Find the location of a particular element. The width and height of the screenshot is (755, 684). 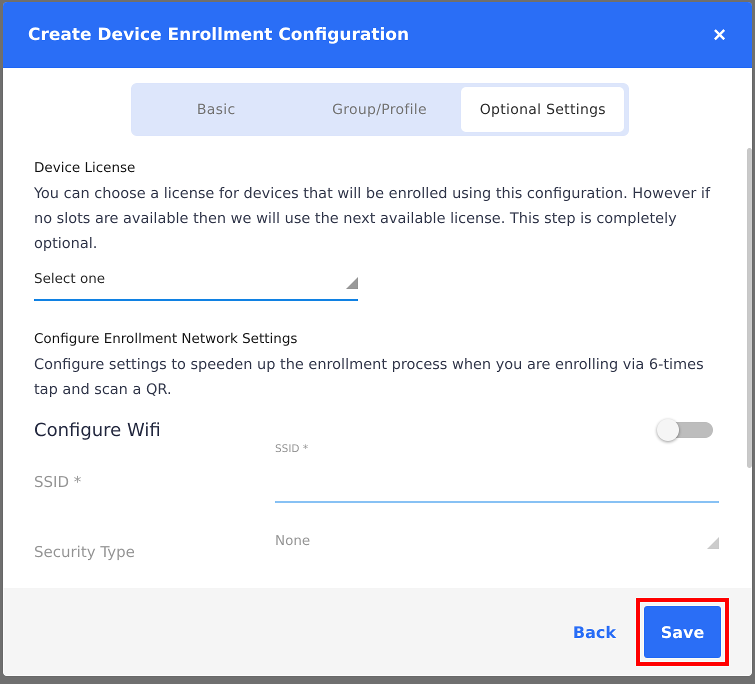

save-button: Save is located at coordinates (682, 632).